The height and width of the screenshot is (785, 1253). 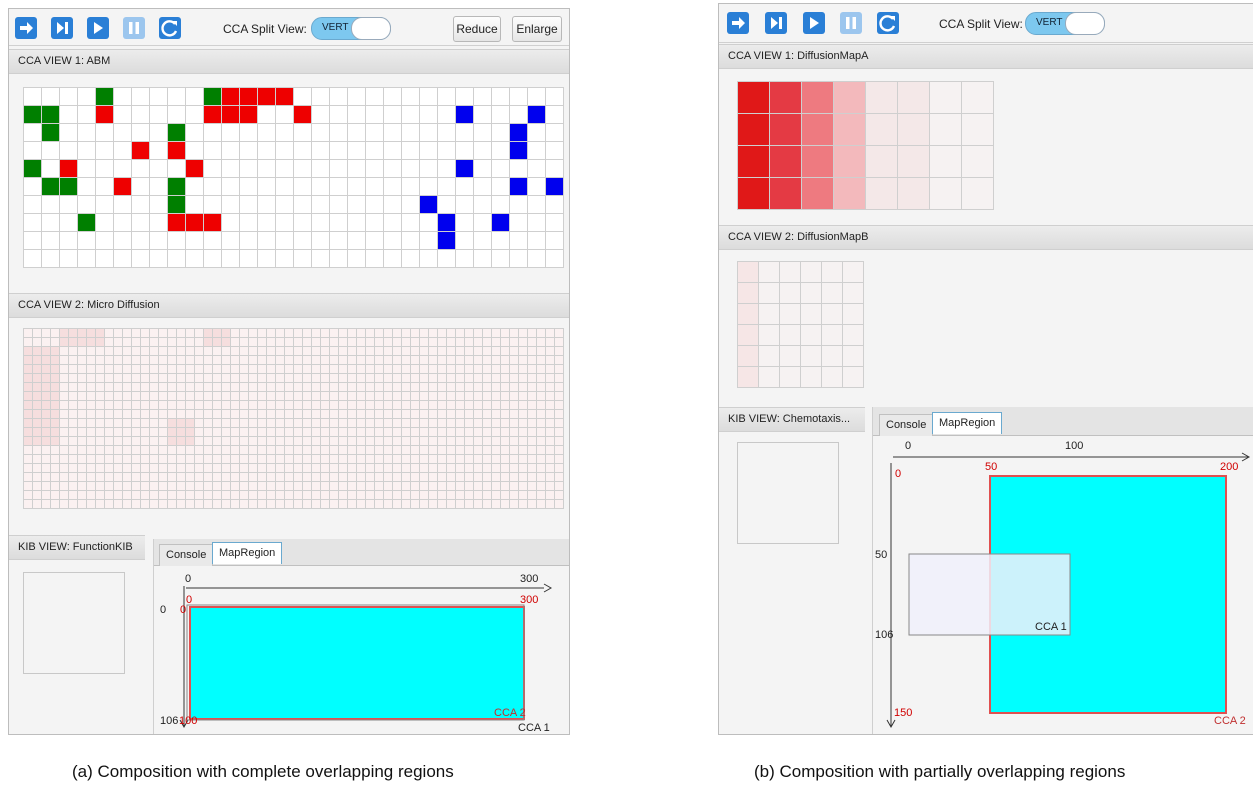 I want to click on reduce-button: Reduce, so click(x=477, y=29).